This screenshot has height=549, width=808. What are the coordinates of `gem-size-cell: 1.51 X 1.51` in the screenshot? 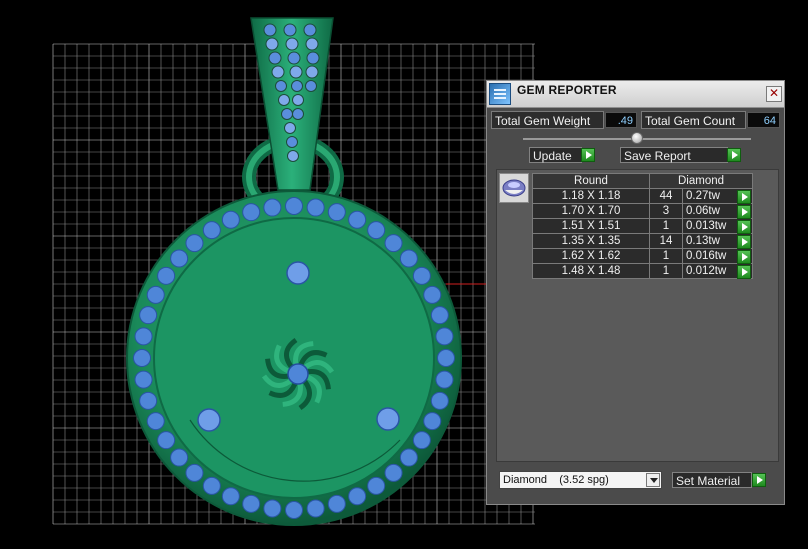 It's located at (591, 226).